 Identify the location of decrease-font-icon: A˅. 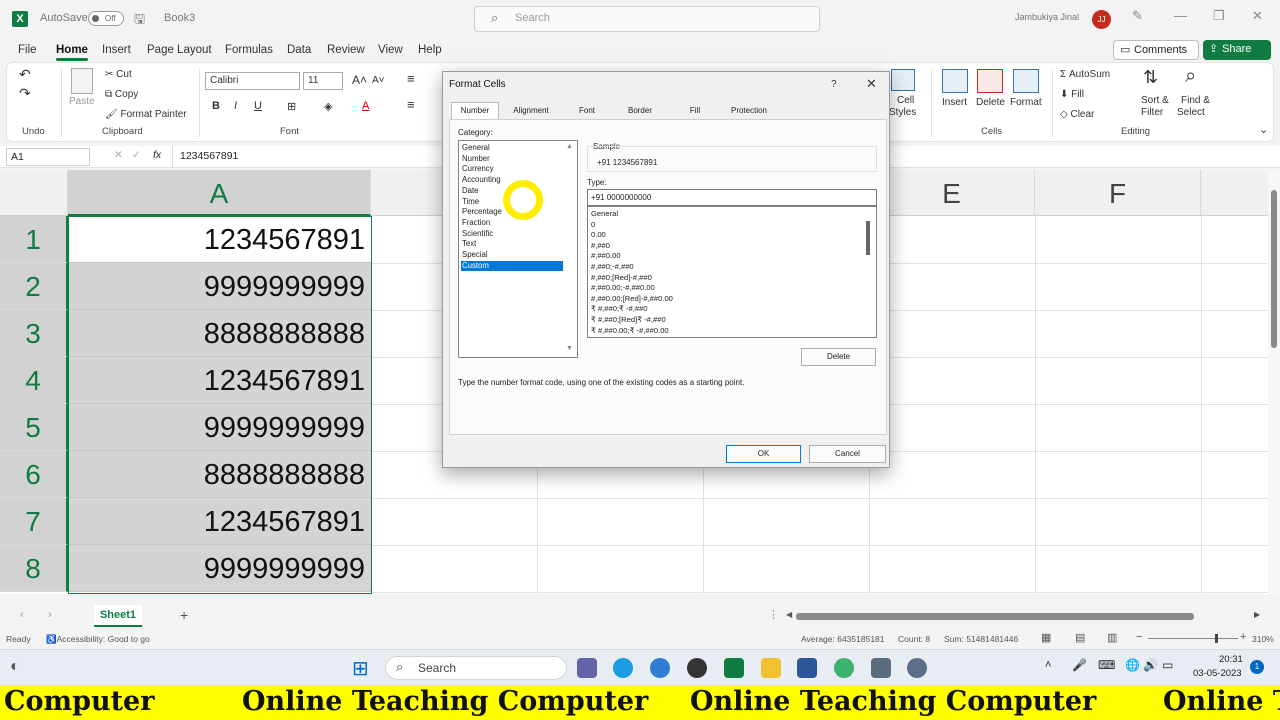
(378, 80).